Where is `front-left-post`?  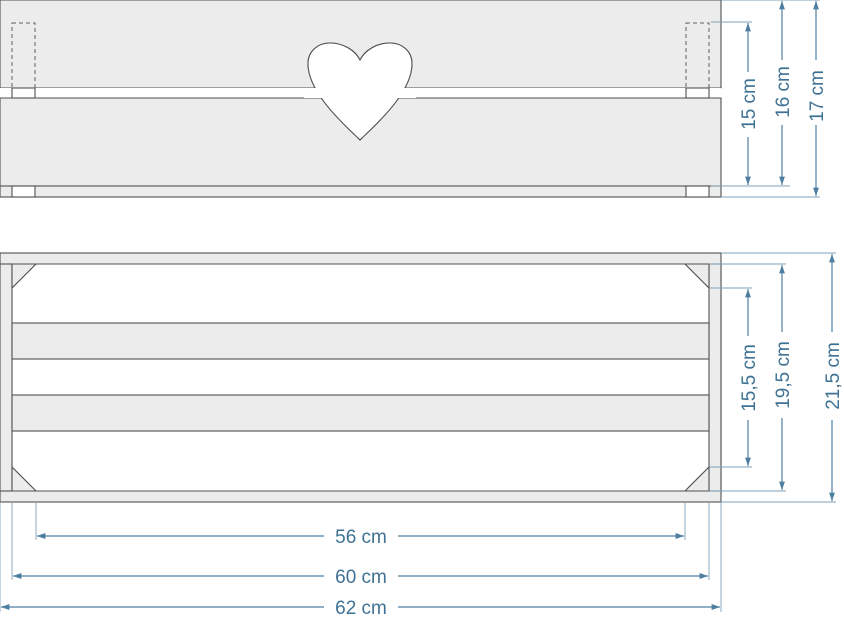
front-left-post is located at coordinates (23, 93).